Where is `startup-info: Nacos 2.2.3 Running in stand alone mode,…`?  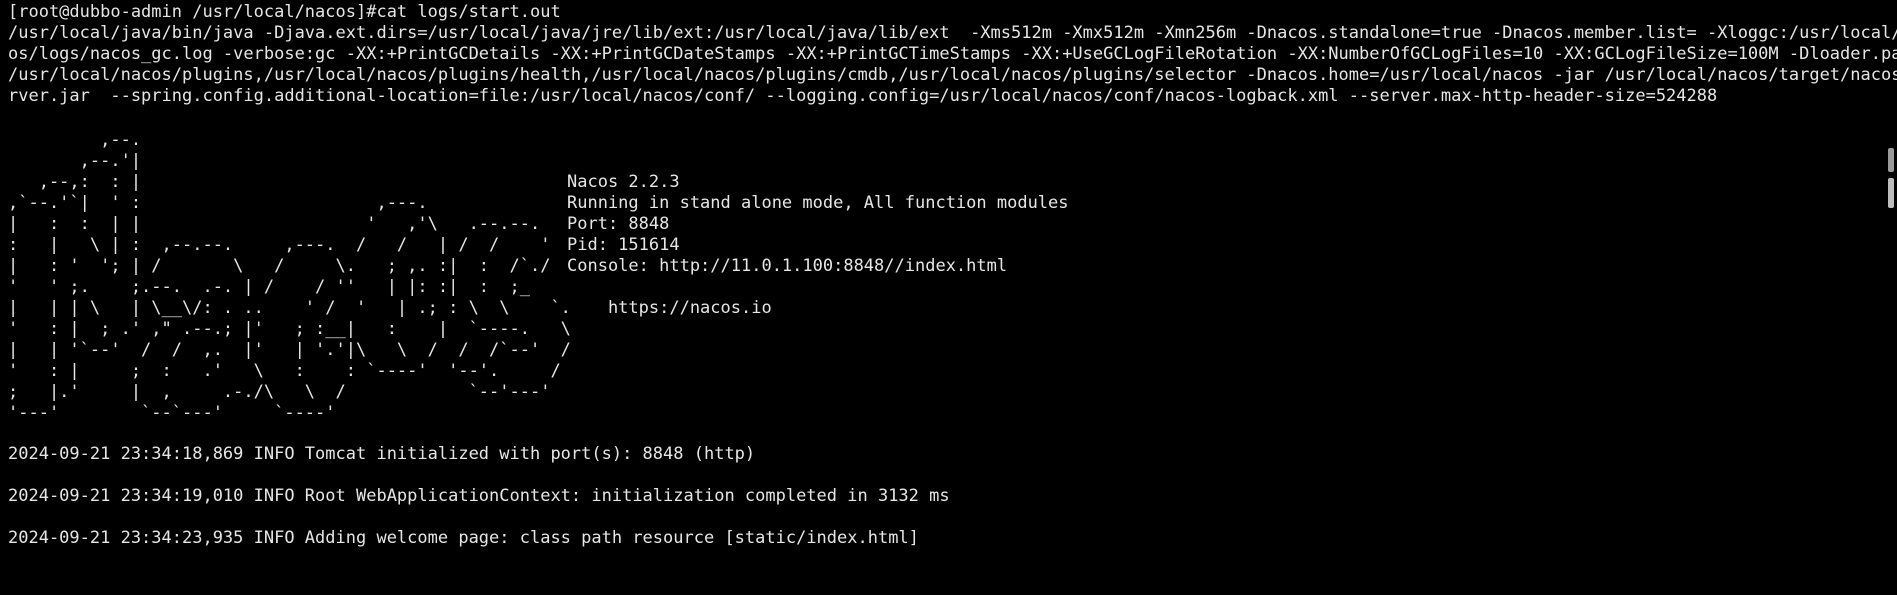
startup-info: Nacos 2.2.3 Running in stand alone mode,… is located at coordinates (818, 245).